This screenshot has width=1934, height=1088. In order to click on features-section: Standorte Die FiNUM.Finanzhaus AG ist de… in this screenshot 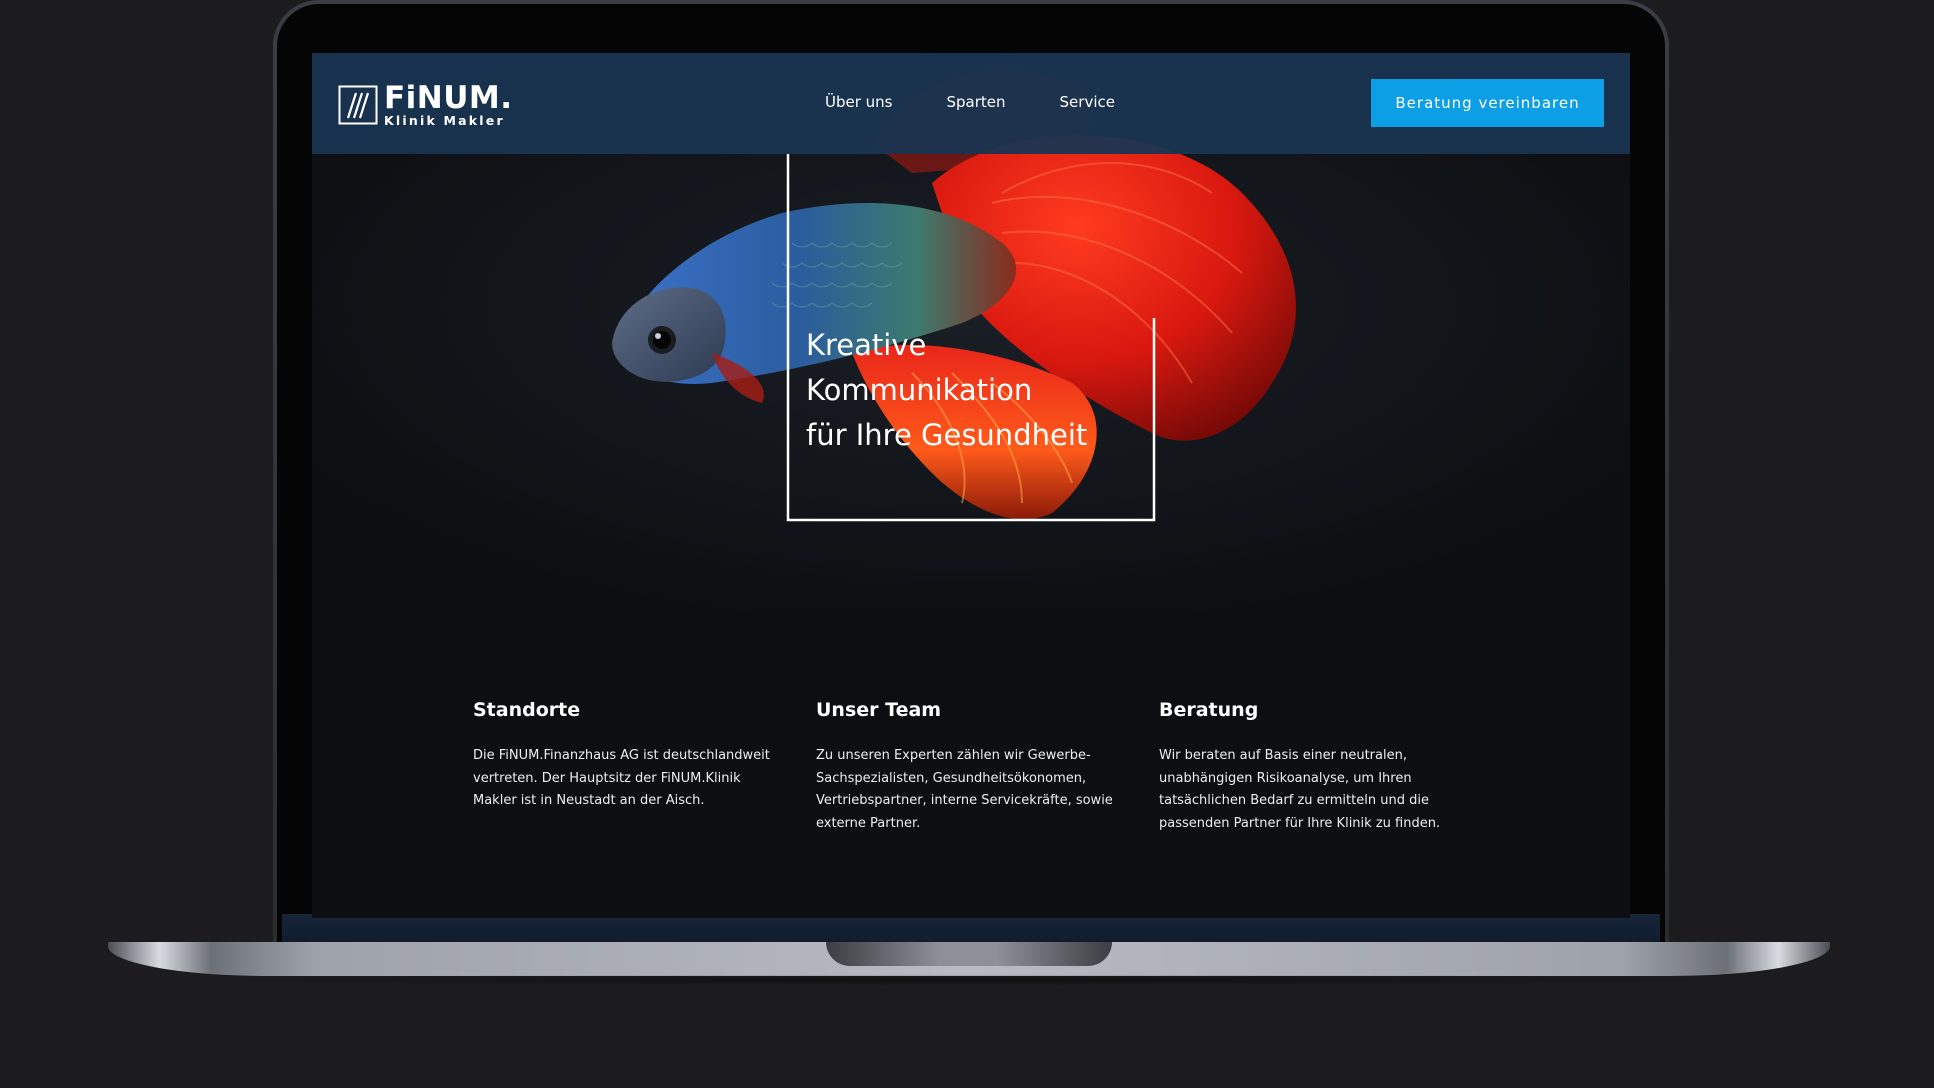, I will do `click(987, 767)`.